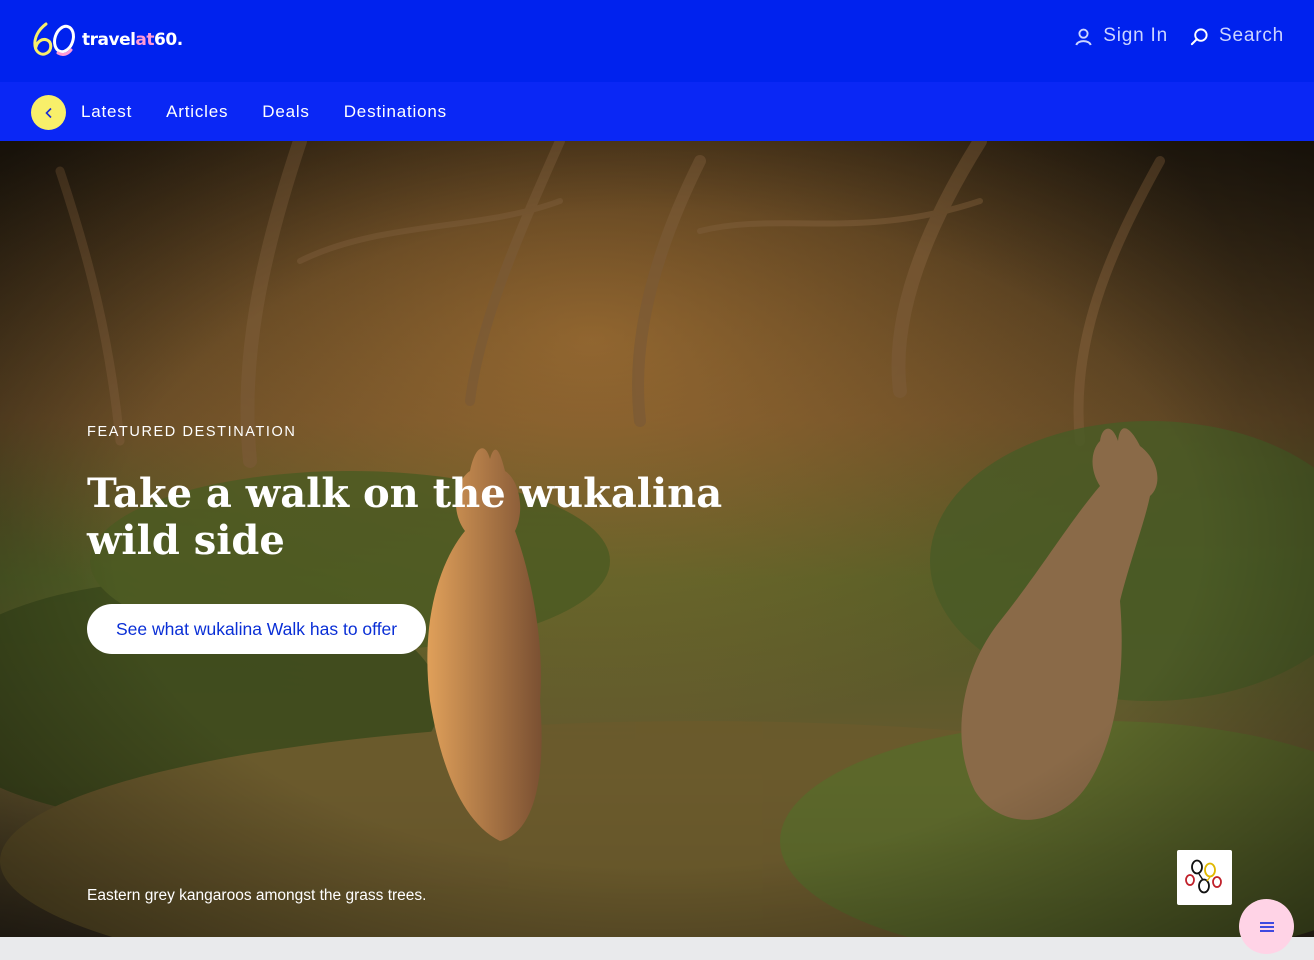 The height and width of the screenshot is (960, 1314). Describe the element at coordinates (1179, 36) in the screenshot. I see `header-actions: Sign In Search` at that location.